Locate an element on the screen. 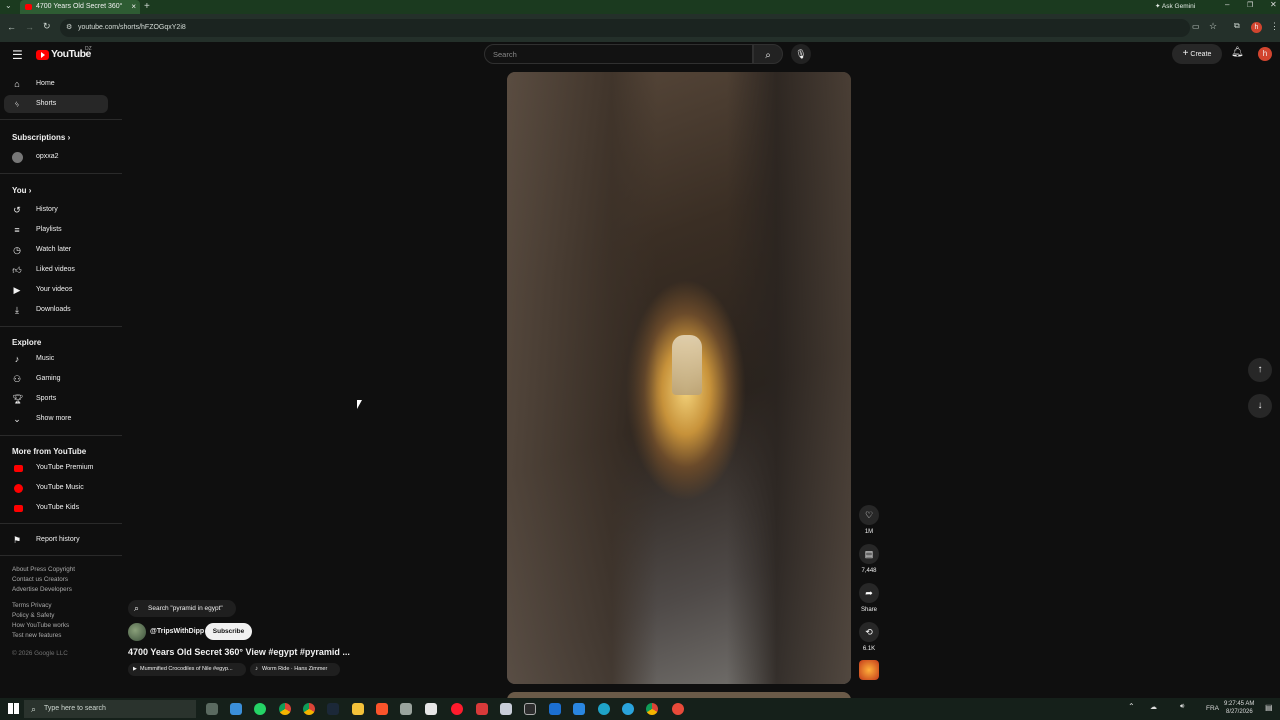 The height and width of the screenshot is (720, 1280). sound-thumbnail is located at coordinates (869, 670).